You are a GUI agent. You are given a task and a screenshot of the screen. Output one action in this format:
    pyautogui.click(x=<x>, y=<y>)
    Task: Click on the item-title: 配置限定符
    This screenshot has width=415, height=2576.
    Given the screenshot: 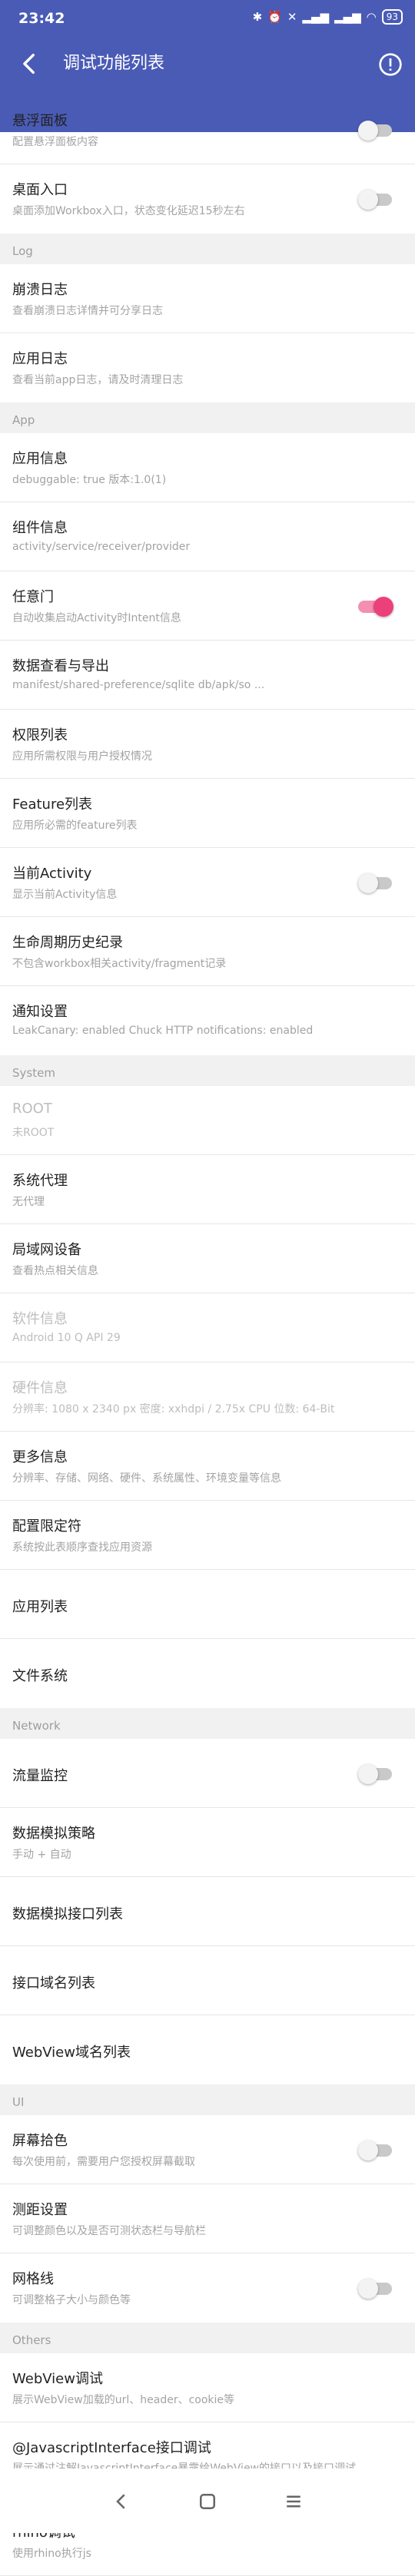 What is the action you would take?
    pyautogui.click(x=46, y=1526)
    